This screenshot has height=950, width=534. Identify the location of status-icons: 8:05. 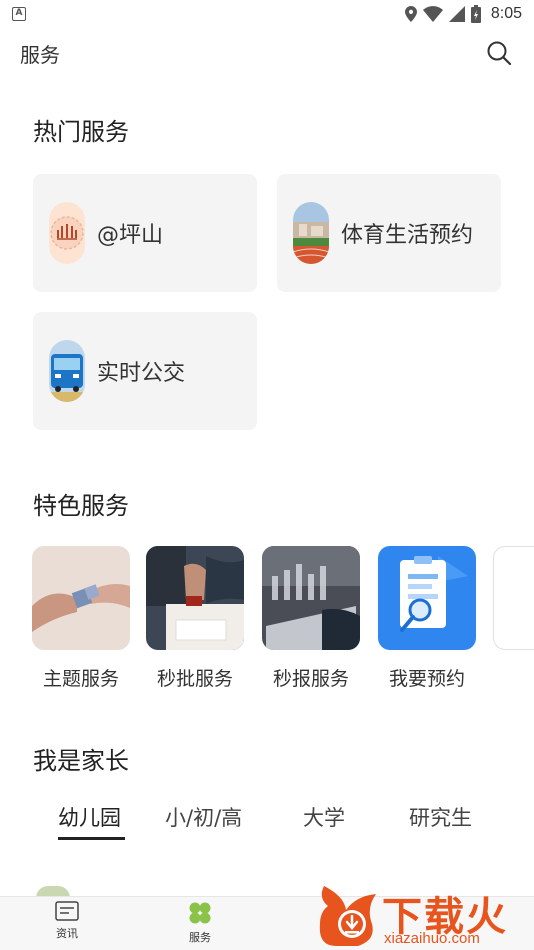
(463, 14).